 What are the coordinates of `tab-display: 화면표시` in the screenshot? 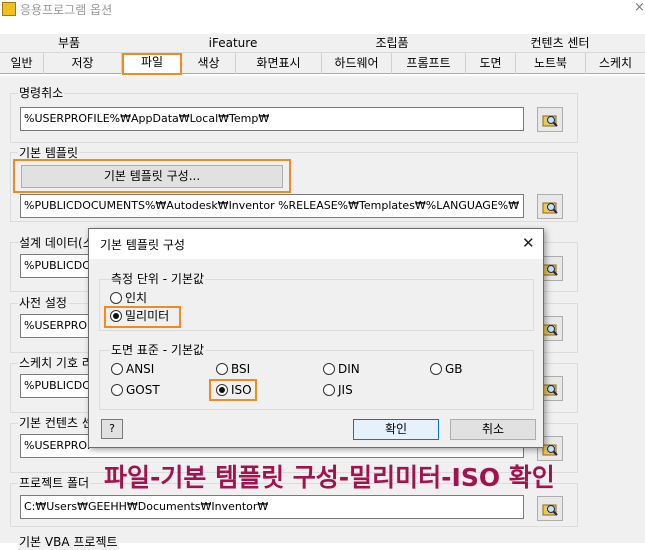 It's located at (279, 63).